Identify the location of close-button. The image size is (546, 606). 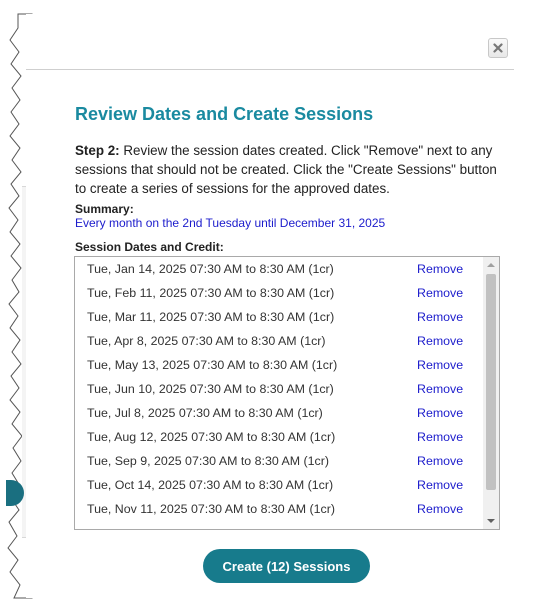
(498, 48).